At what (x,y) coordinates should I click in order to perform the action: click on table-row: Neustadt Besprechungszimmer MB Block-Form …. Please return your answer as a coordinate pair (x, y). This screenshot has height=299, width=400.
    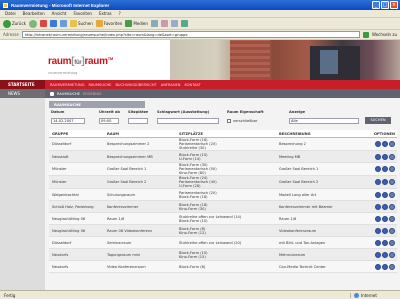
    Looking at the image, I should click on (223, 157).